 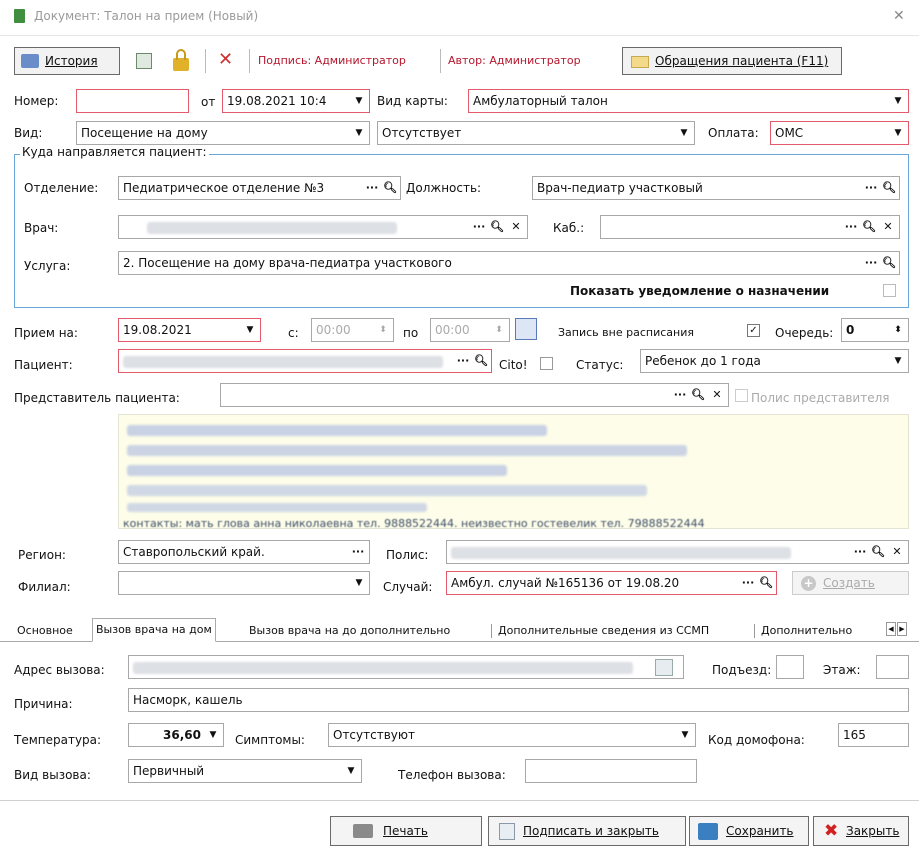 What do you see at coordinates (749, 831) in the screenshot?
I see `save-button: Сохранить` at bounding box center [749, 831].